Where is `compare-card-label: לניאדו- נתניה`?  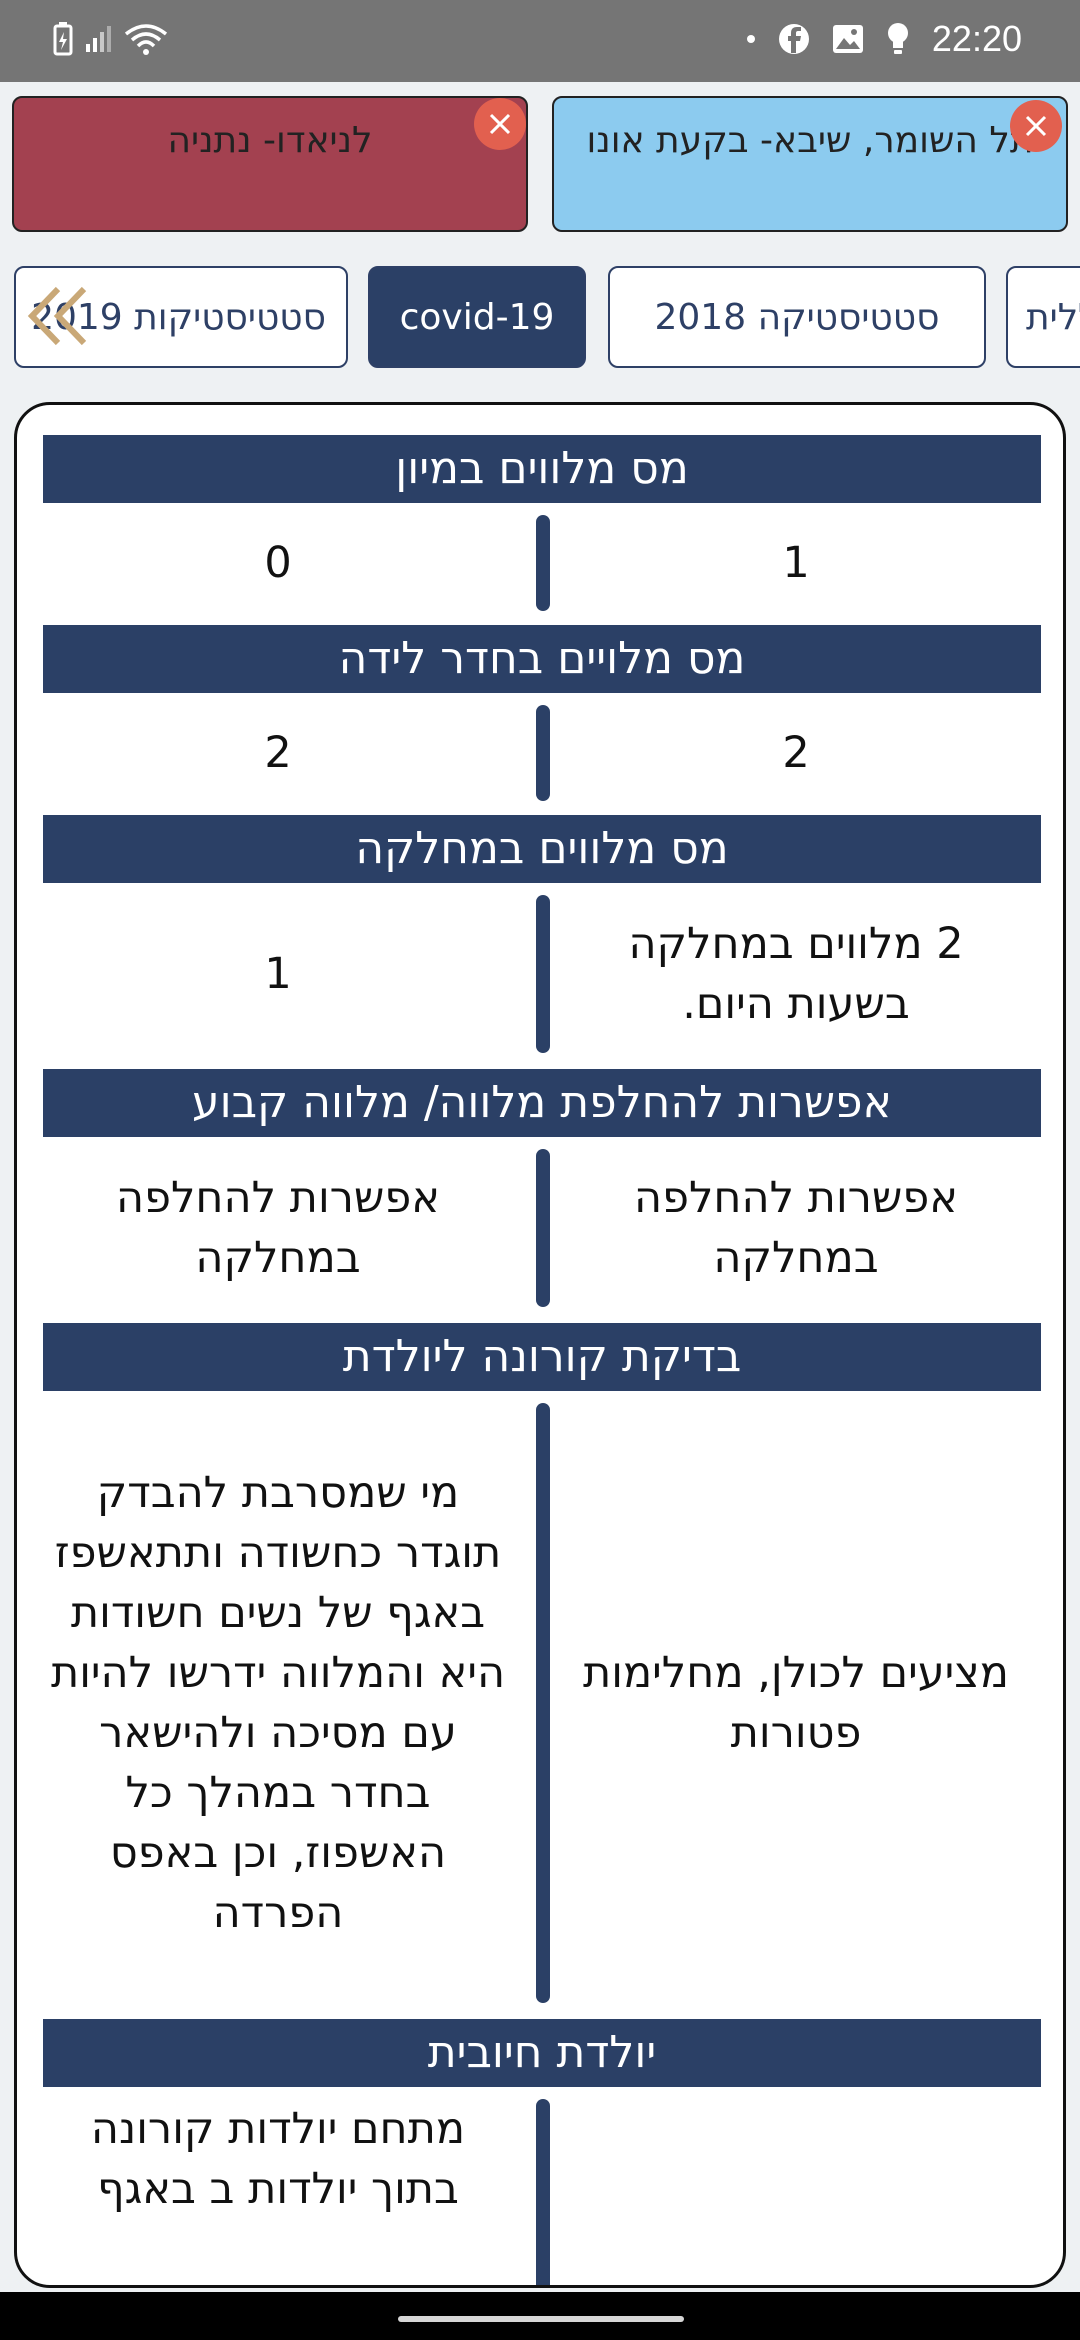 compare-card-label: לניאדו- נתניה is located at coordinates (270, 140).